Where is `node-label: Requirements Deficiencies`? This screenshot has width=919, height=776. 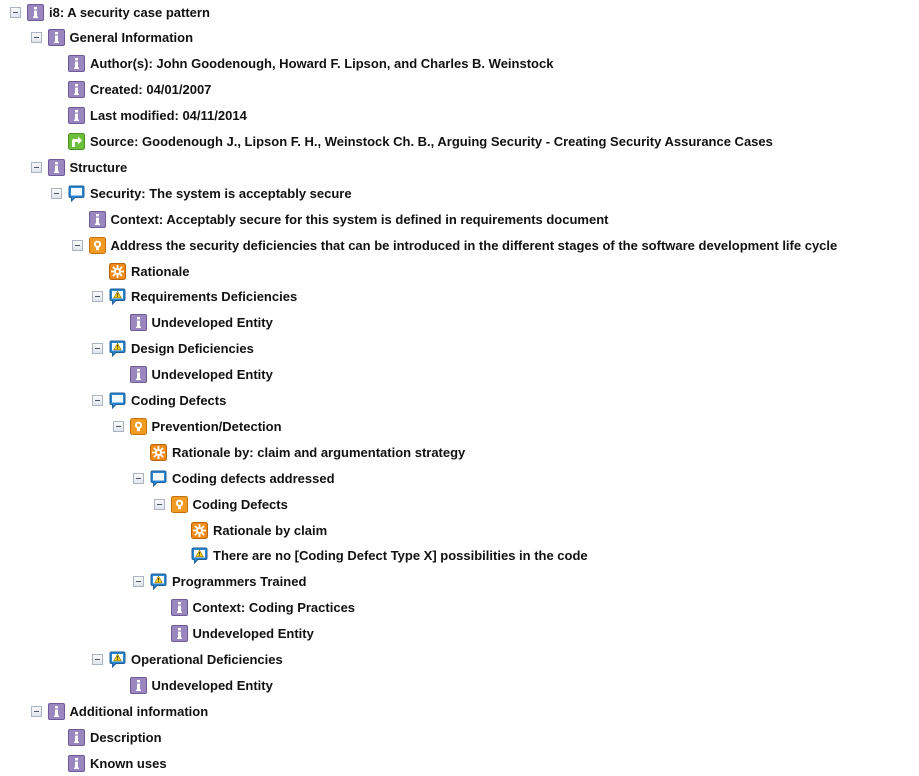 node-label: Requirements Deficiencies is located at coordinates (214, 297).